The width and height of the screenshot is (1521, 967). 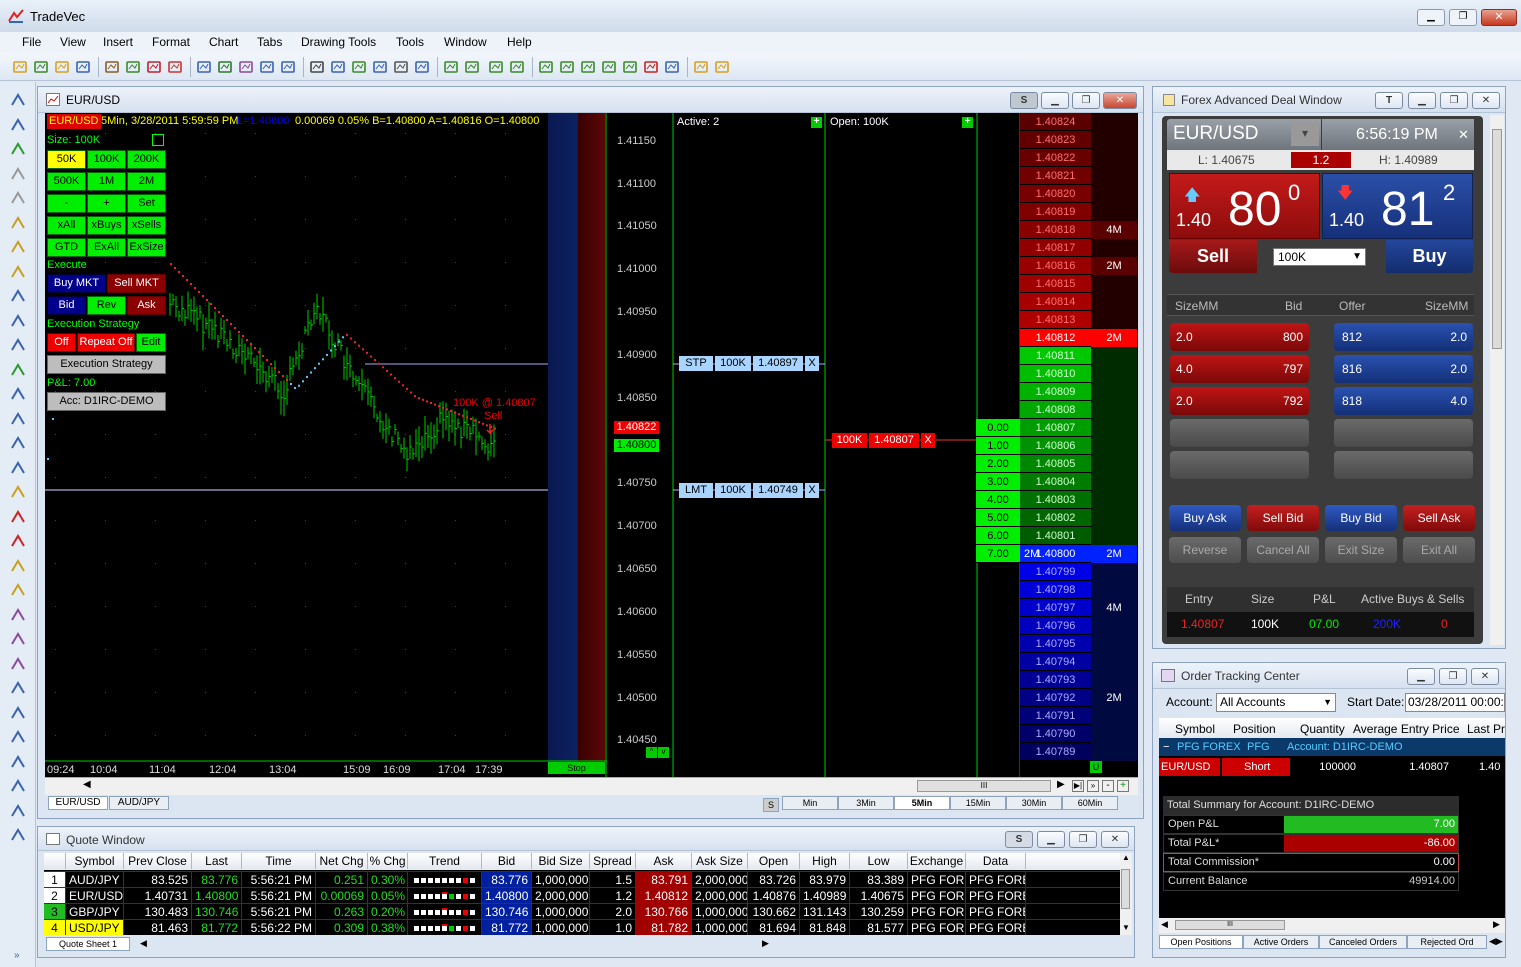 I want to click on ladder-offer-price: 1.40813, so click(x=1055, y=320).